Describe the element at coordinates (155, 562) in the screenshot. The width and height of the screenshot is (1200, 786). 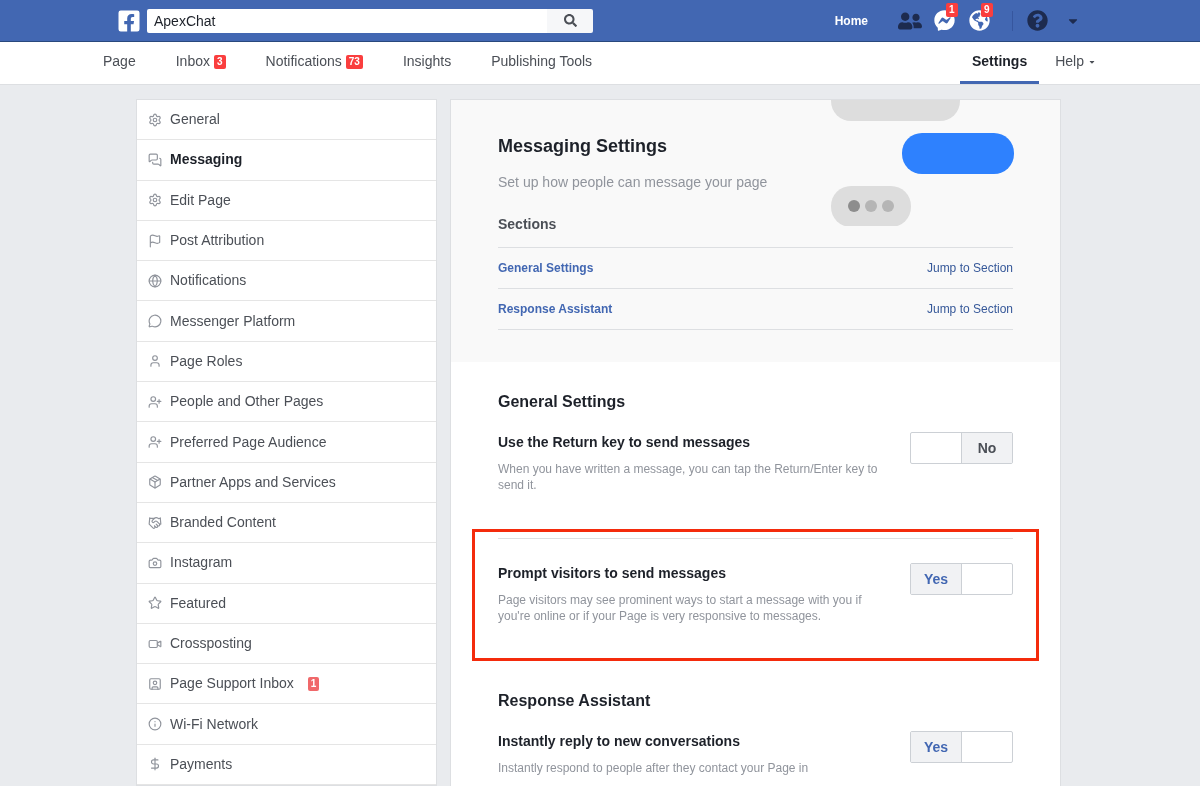
I see `camera-icon` at that location.